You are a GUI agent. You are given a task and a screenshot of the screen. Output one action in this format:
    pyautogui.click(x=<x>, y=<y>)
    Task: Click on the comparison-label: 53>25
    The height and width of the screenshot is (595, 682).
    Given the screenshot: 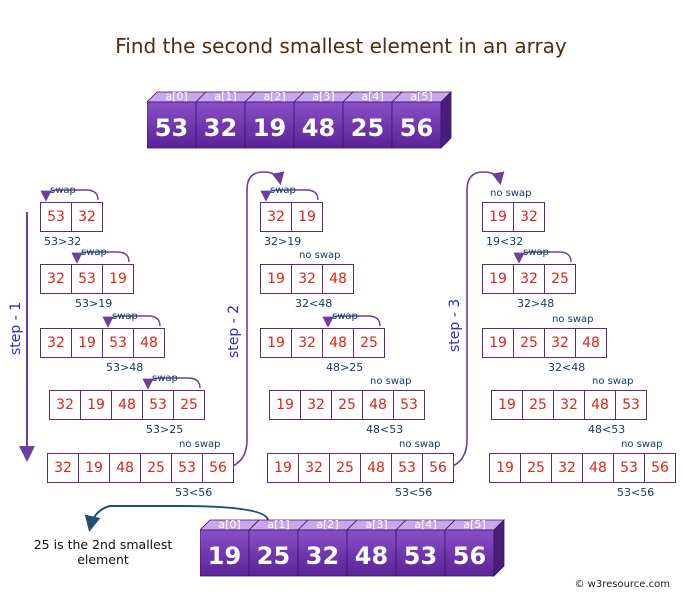 What is the action you would take?
    pyautogui.click(x=165, y=429)
    